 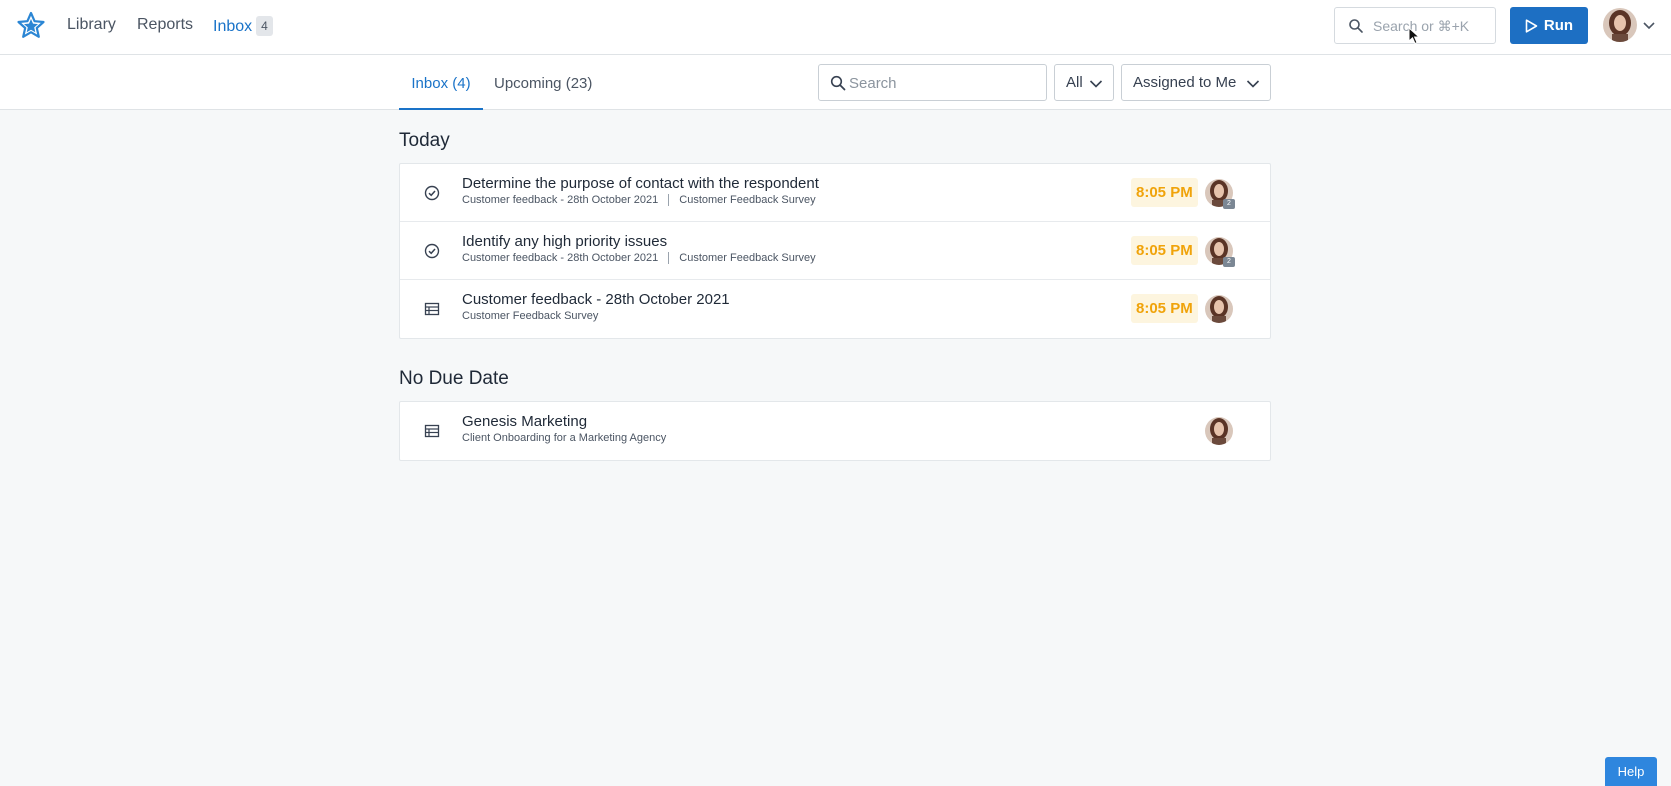 I want to click on nav-inbox-link: Inbox 4, so click(x=243, y=26).